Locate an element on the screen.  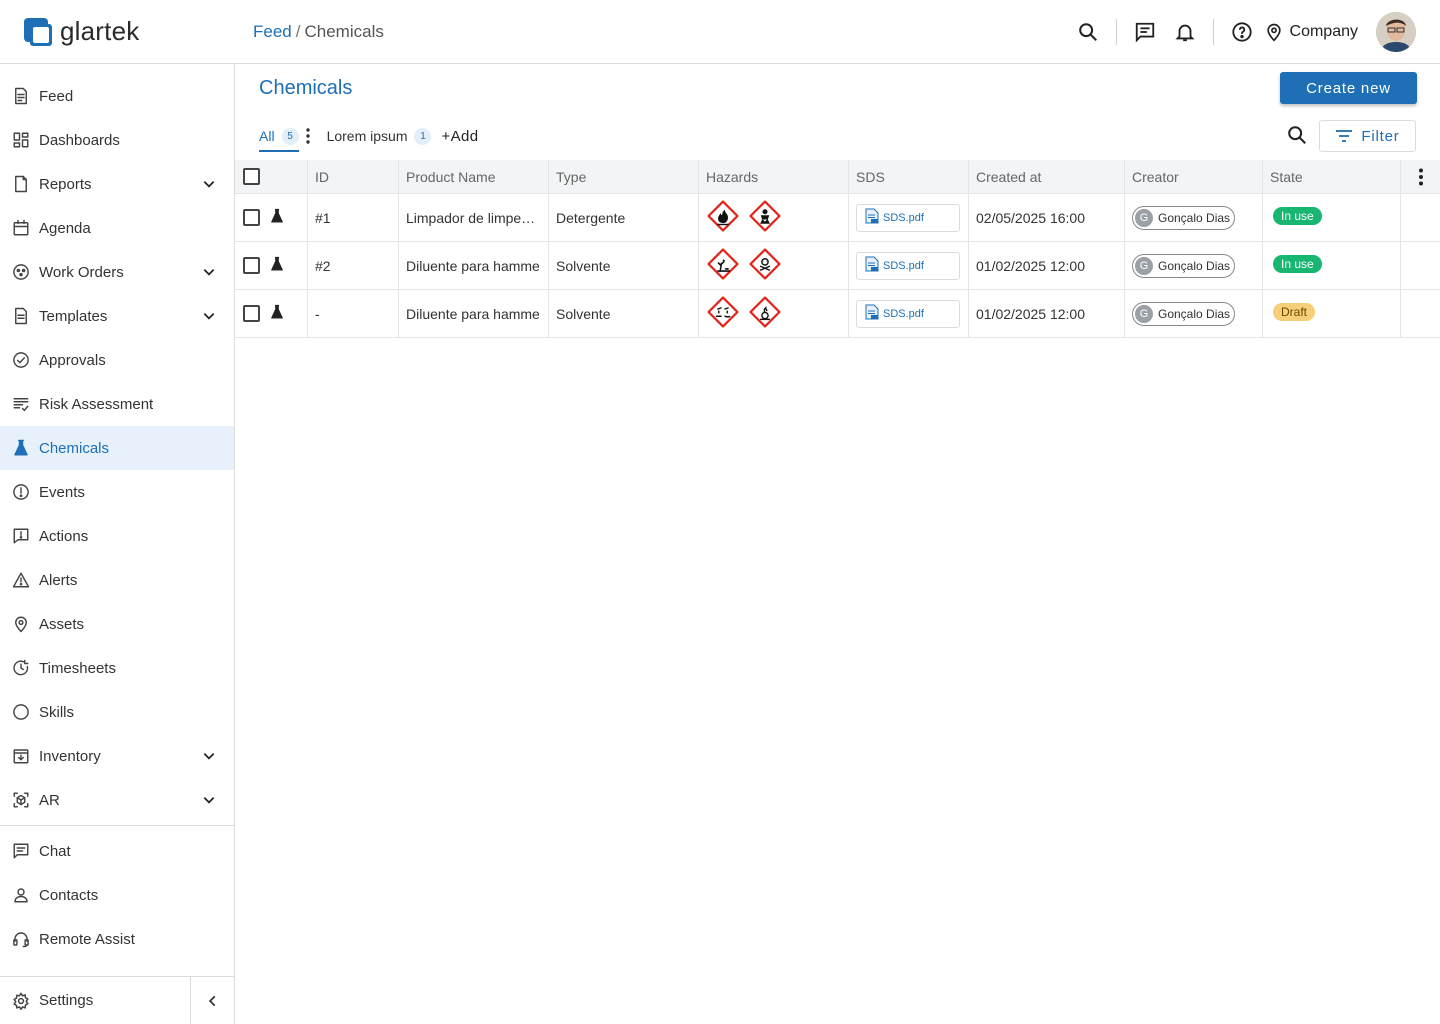
sidebar-item-assets: Assets is located at coordinates (117, 624).